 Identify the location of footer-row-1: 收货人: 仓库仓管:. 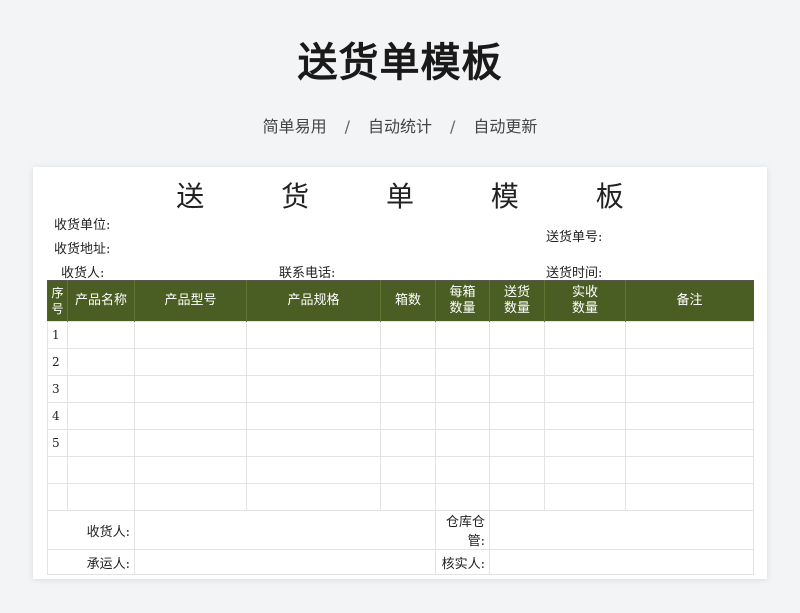
(400, 530).